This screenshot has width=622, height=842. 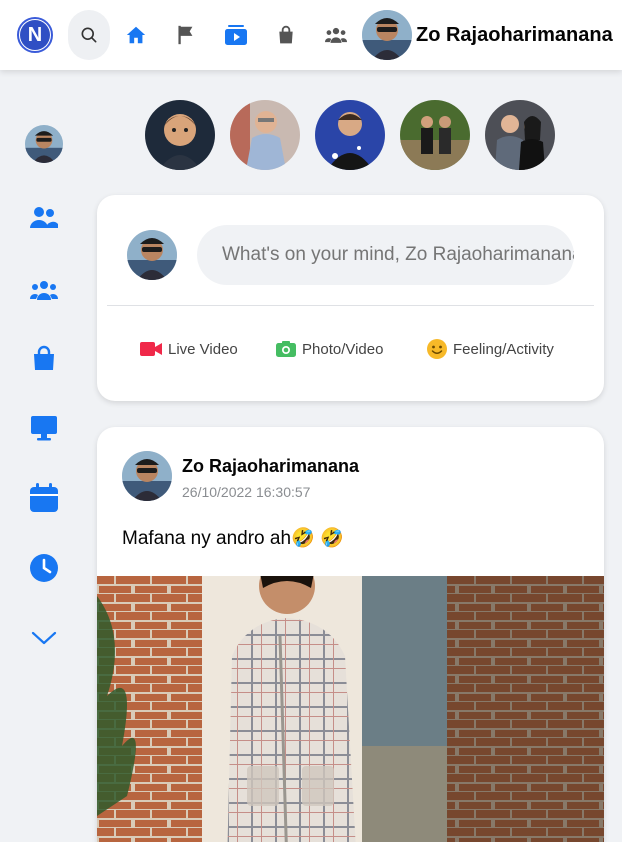 What do you see at coordinates (233, 538) in the screenshot?
I see `post-text: Mafana ny andro ah🤣 🤣` at bounding box center [233, 538].